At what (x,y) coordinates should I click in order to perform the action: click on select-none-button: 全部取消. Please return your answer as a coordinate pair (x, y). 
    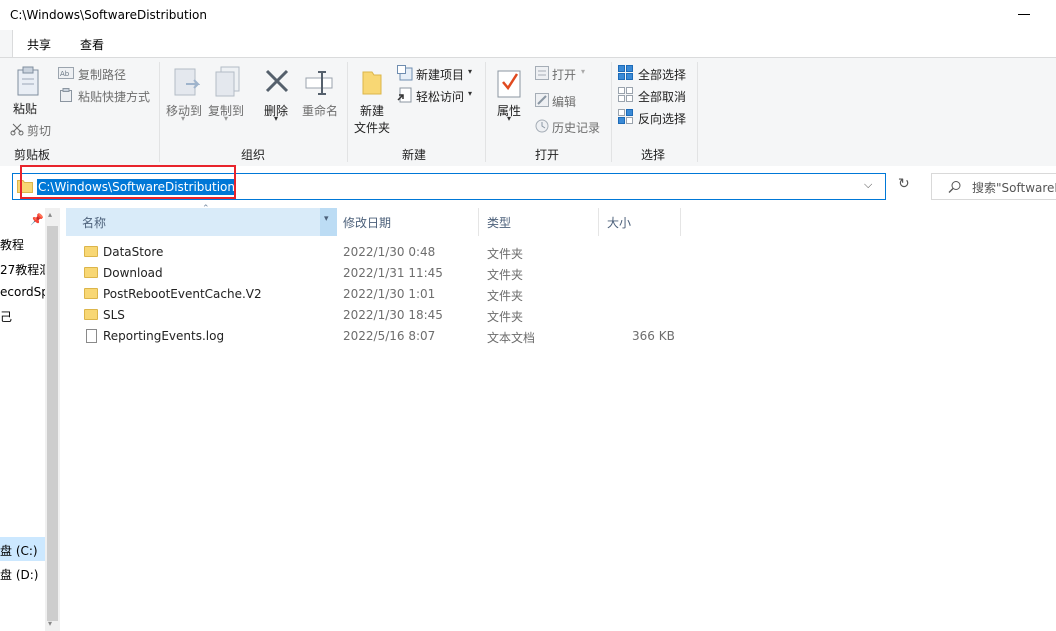
    Looking at the image, I should click on (656, 96).